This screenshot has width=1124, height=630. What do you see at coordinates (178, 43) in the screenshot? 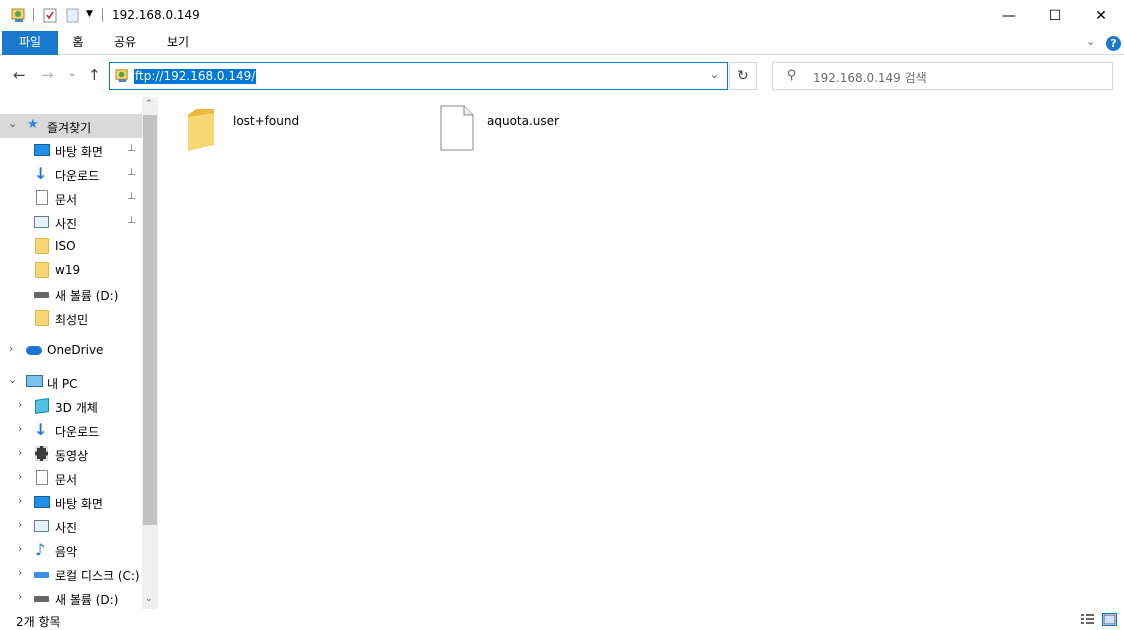
I see `tab-view: 보기` at bounding box center [178, 43].